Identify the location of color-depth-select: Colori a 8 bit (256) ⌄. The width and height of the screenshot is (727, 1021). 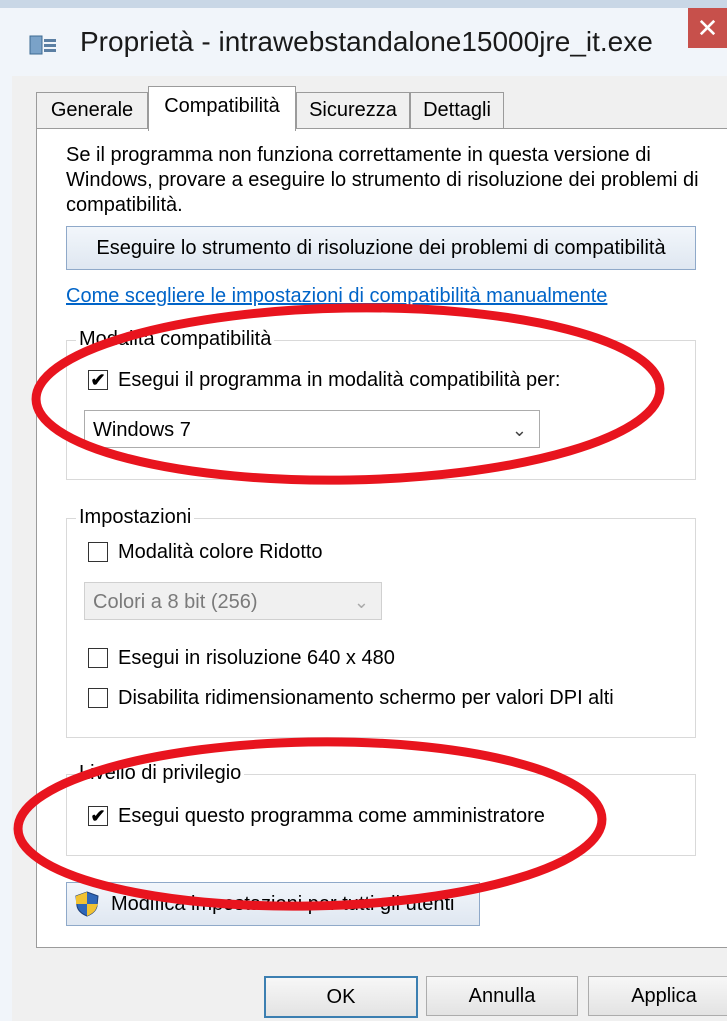
(233, 601).